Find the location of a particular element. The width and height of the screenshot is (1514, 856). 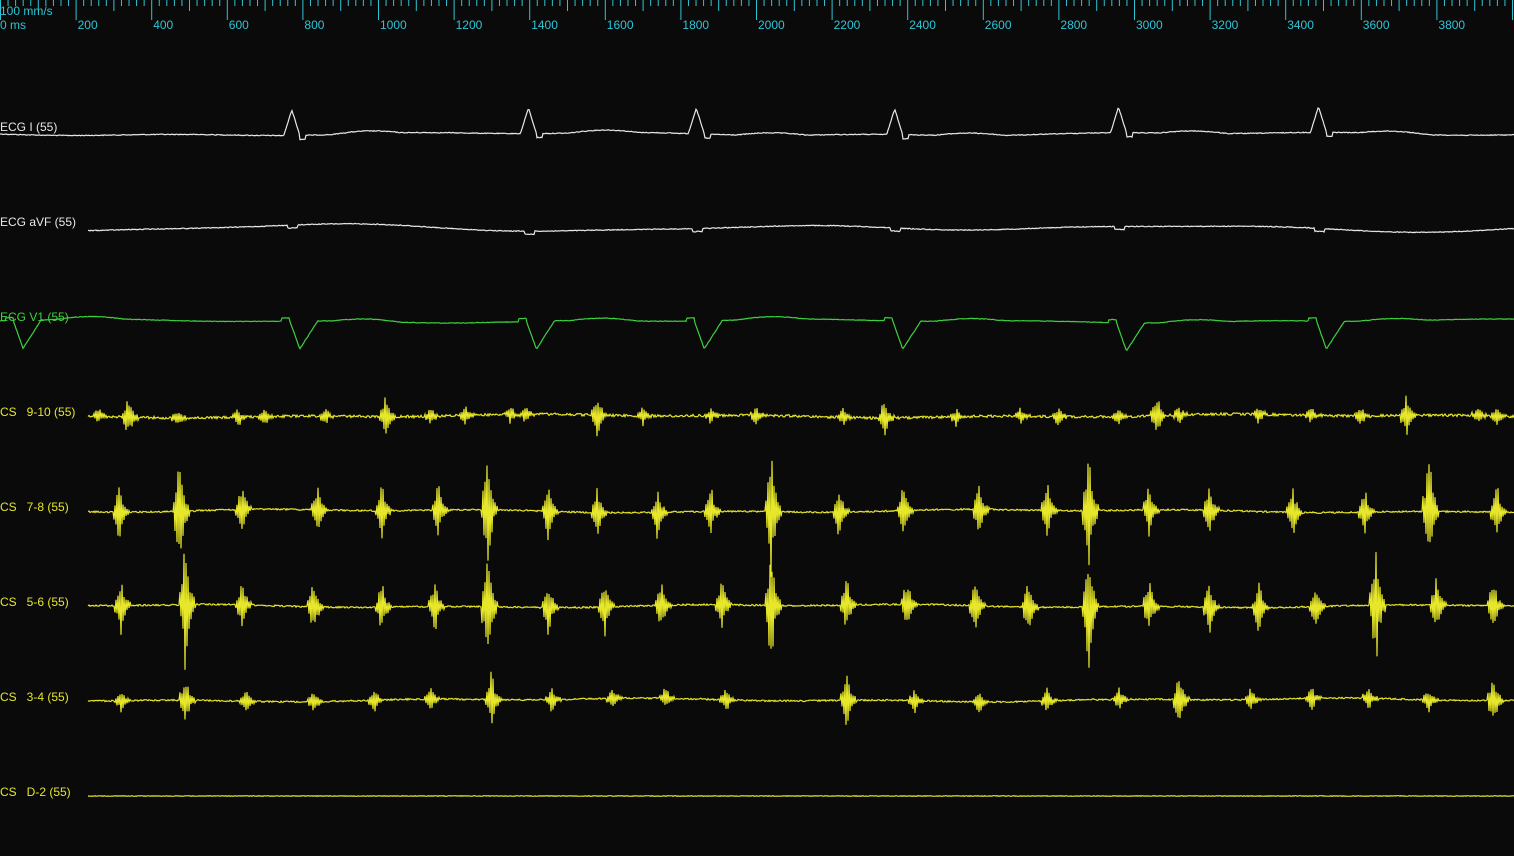

channel-label-ecg-i: ECG I (55) is located at coordinates (29, 127).